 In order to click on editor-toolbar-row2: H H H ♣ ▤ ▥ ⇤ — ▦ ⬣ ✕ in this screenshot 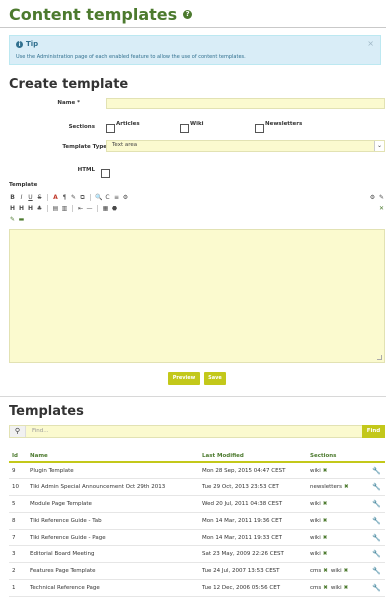, I will do `click(197, 208)`.